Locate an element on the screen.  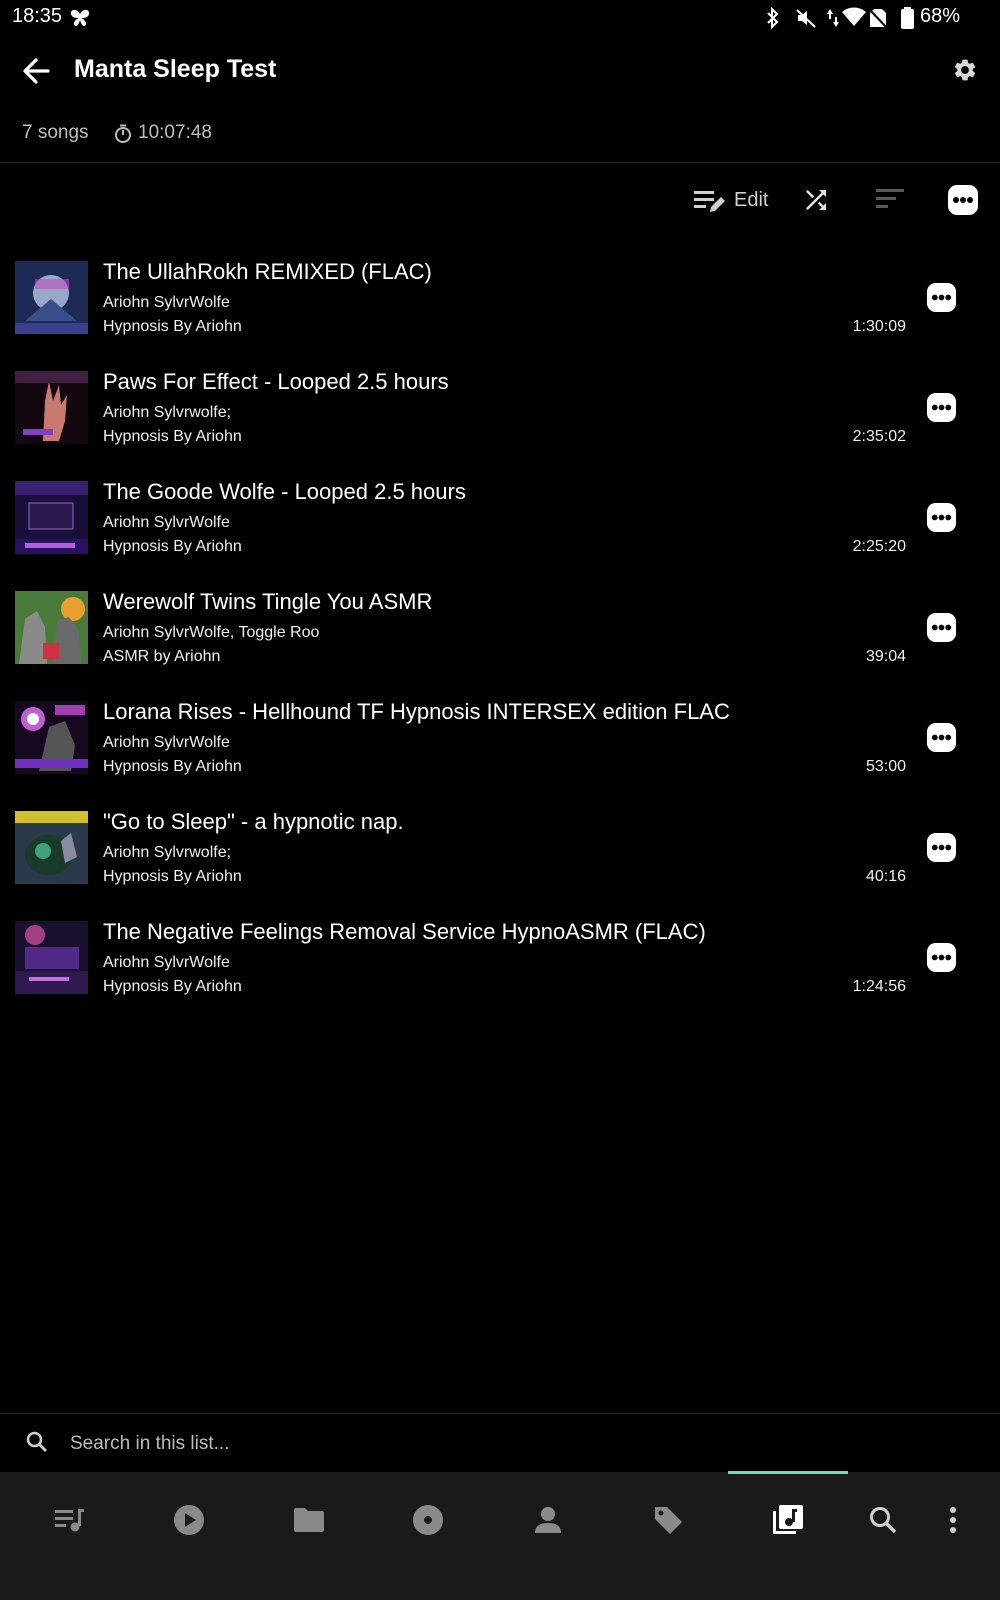
nav-playlists-button is located at coordinates (788, 1520).